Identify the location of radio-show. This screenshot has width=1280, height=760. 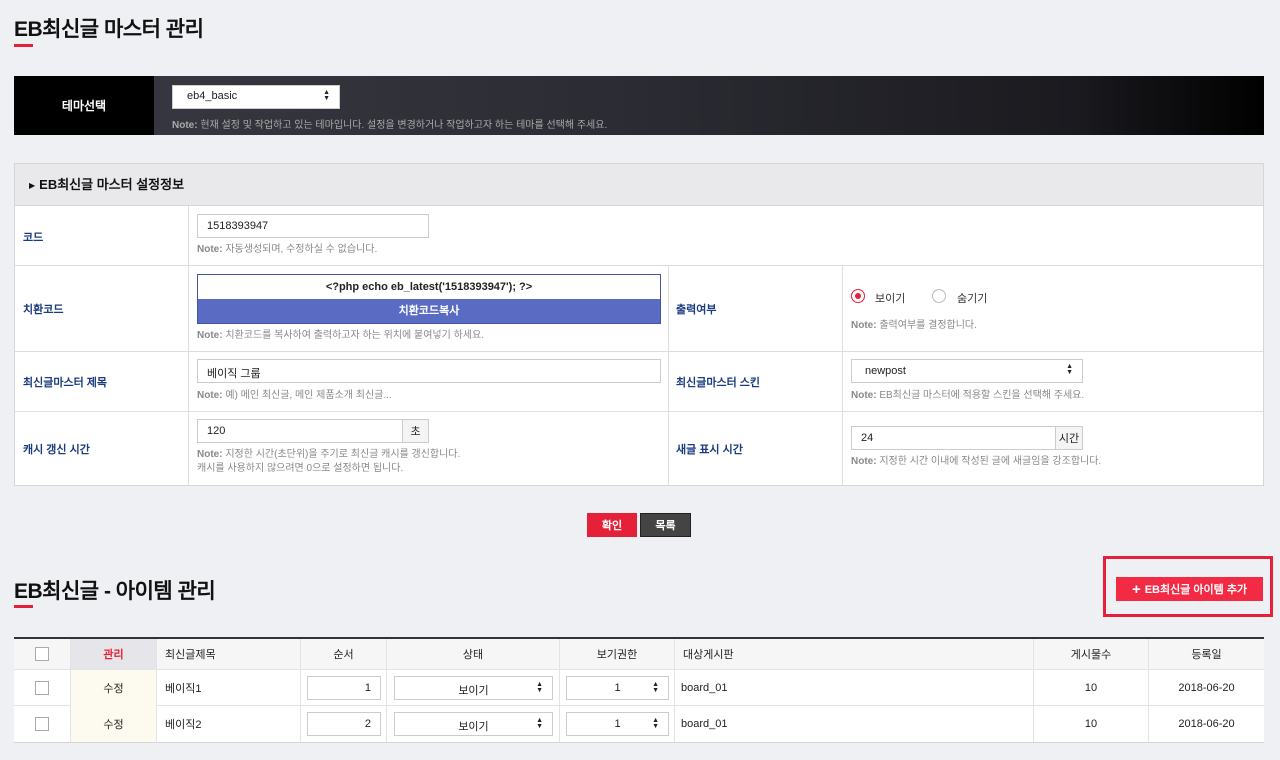
(858, 296).